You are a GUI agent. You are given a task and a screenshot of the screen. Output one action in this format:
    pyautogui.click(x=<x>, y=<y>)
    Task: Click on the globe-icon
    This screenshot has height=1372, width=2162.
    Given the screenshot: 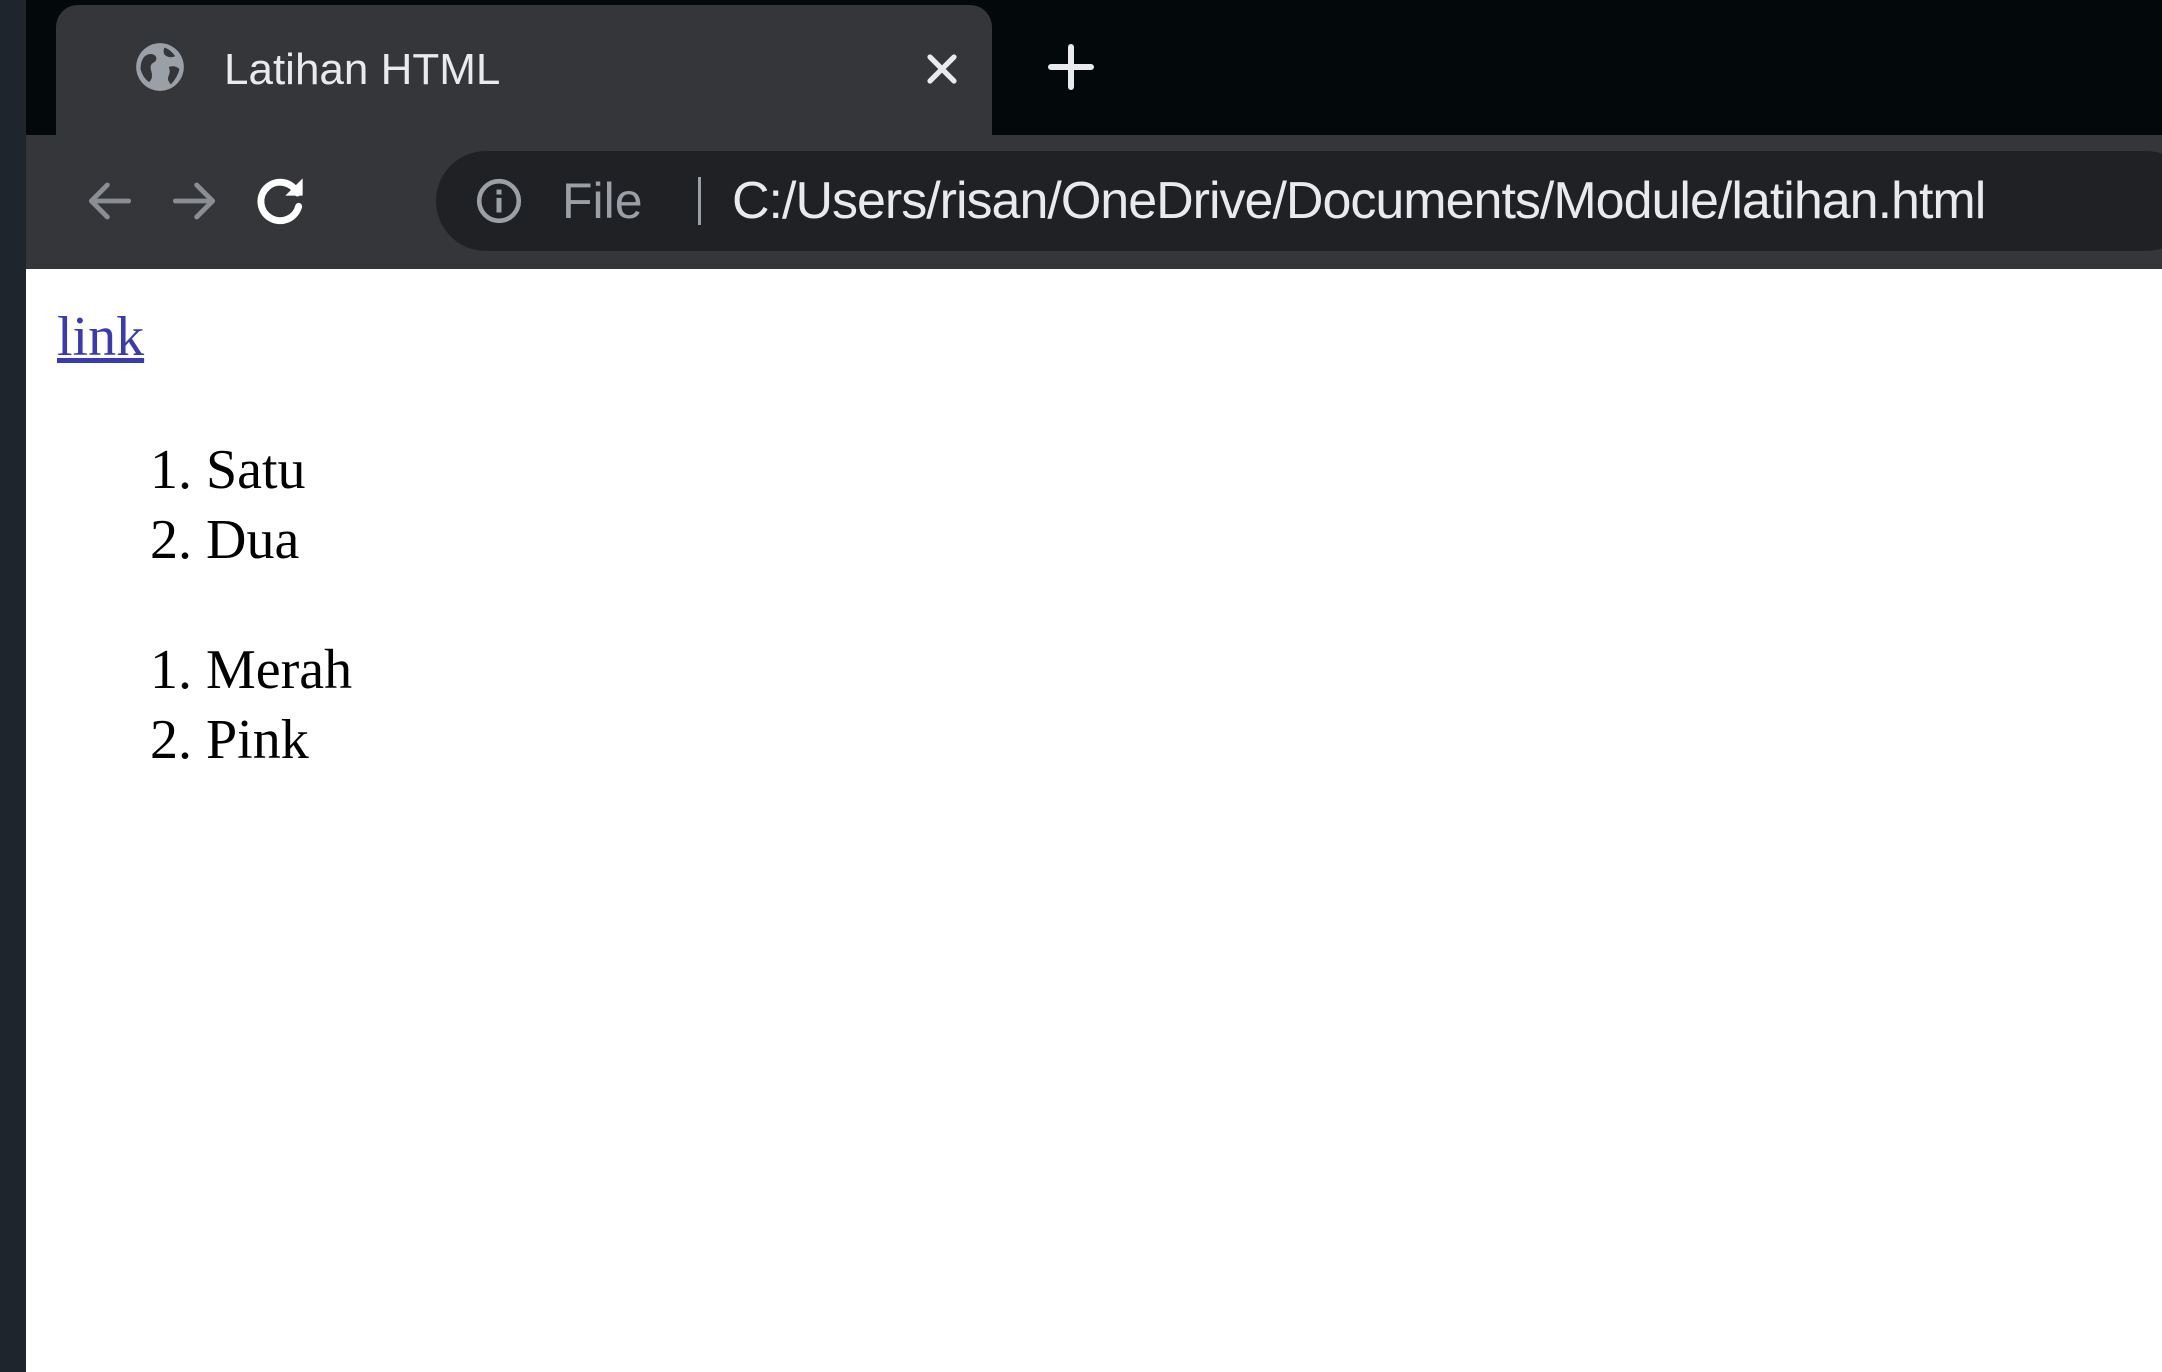 What is the action you would take?
    pyautogui.click(x=160, y=67)
    